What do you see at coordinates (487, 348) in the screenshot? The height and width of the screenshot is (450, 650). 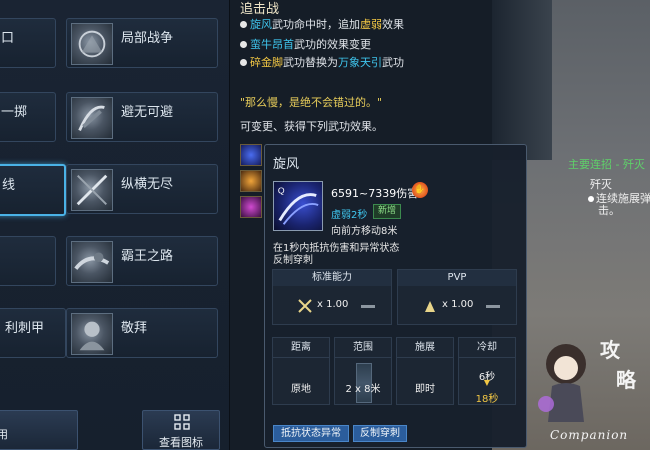 I see `cooldown-label: 冷却` at bounding box center [487, 348].